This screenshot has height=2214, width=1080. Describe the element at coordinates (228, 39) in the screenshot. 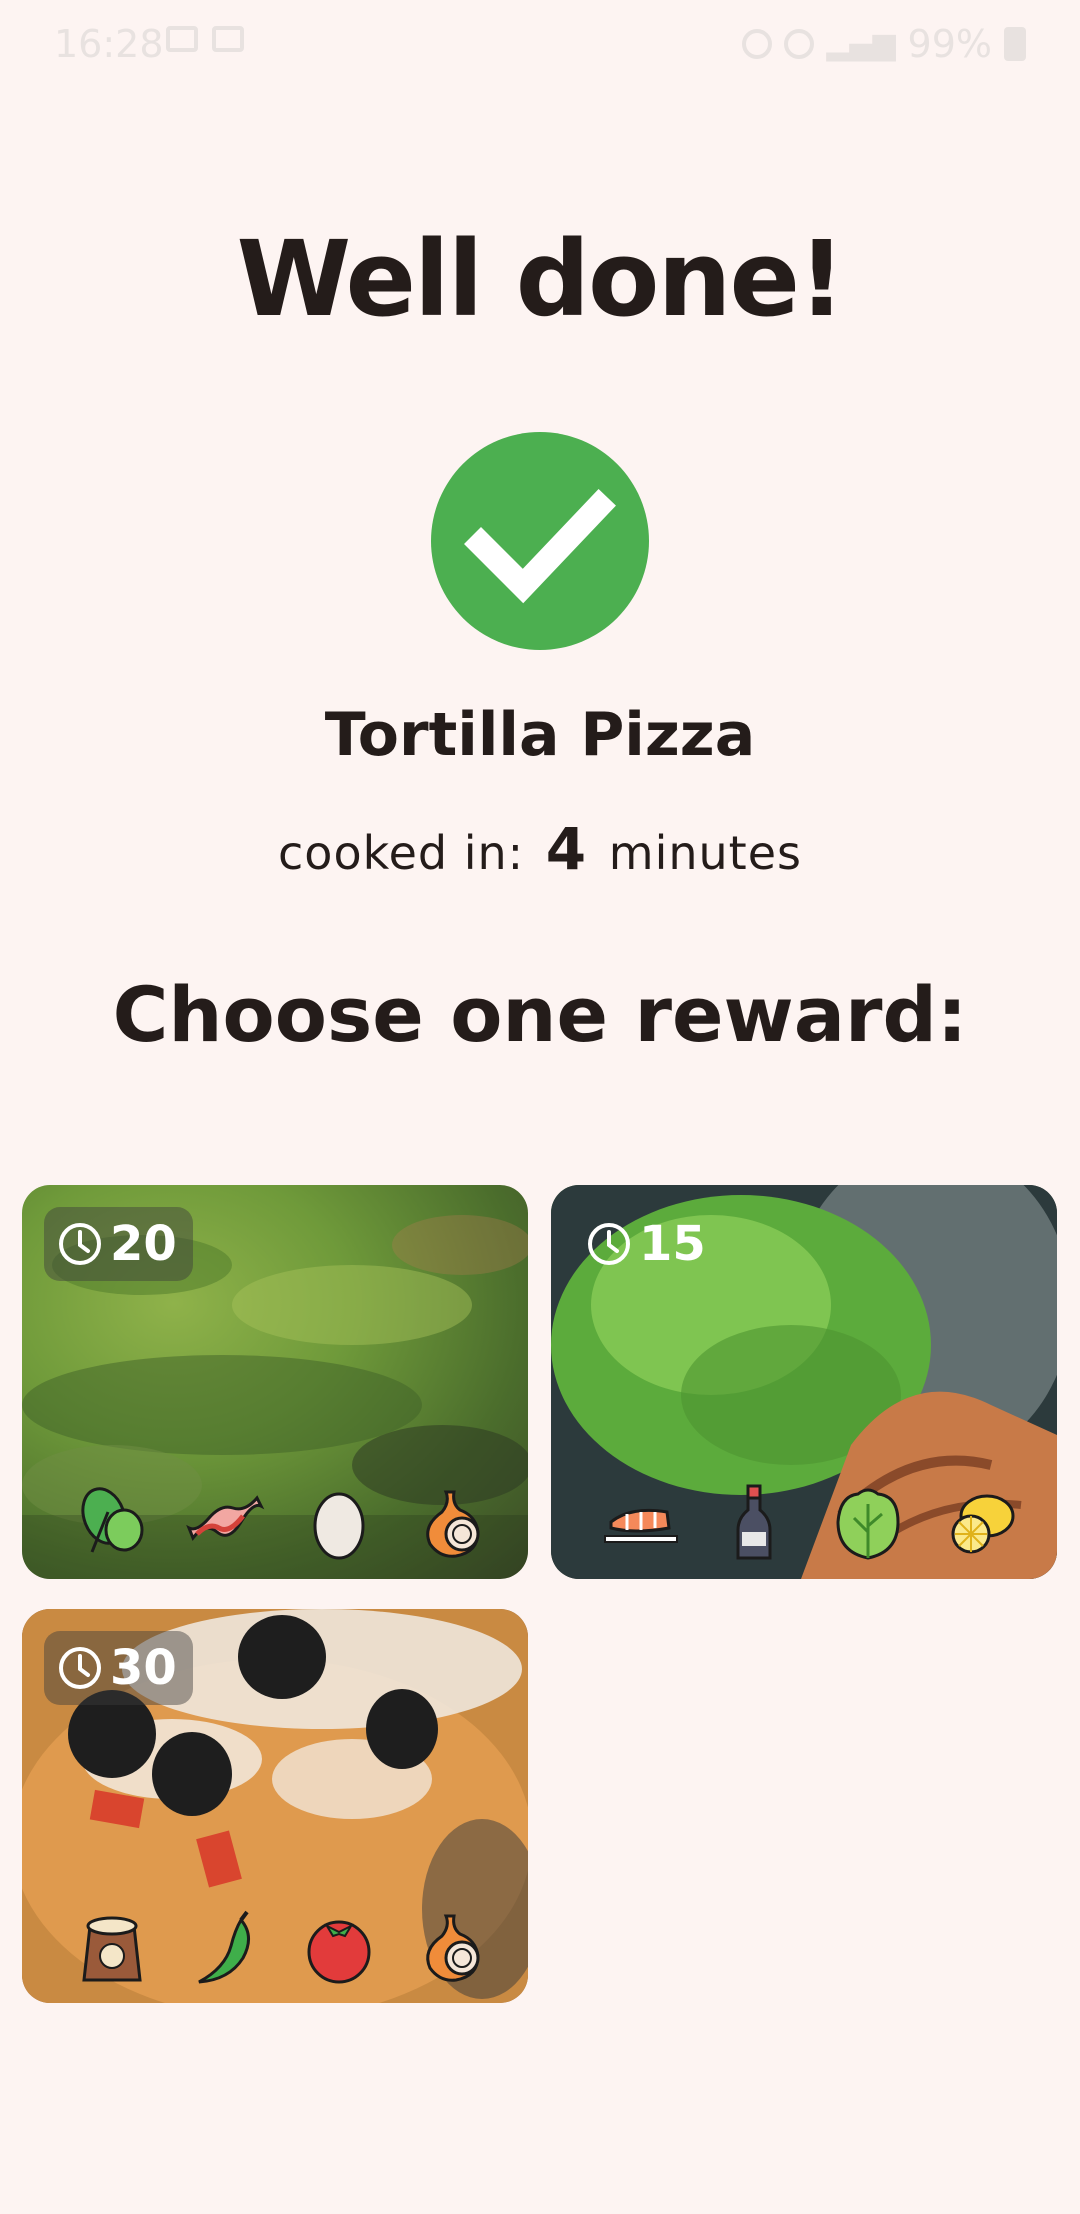

I see `screen-notification-icon` at that location.